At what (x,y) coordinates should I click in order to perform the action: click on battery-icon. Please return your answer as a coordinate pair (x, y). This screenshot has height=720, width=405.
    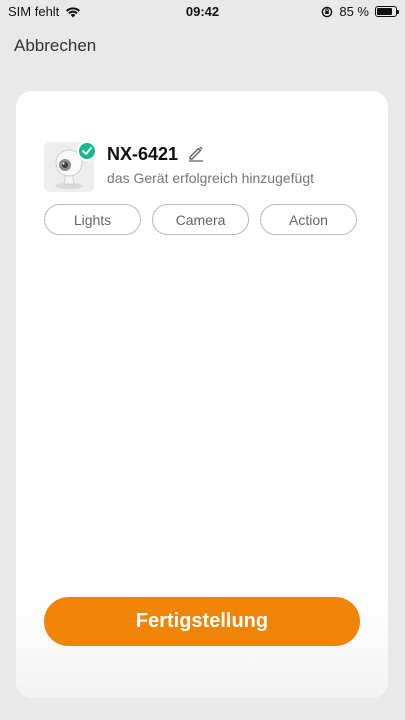
    Looking at the image, I should click on (387, 11).